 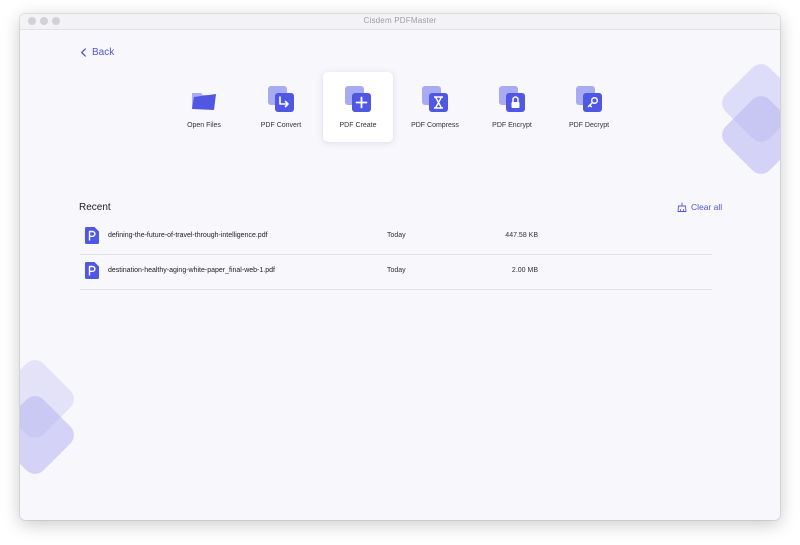 What do you see at coordinates (358, 125) in the screenshot?
I see `tool-label: PDF Create` at bounding box center [358, 125].